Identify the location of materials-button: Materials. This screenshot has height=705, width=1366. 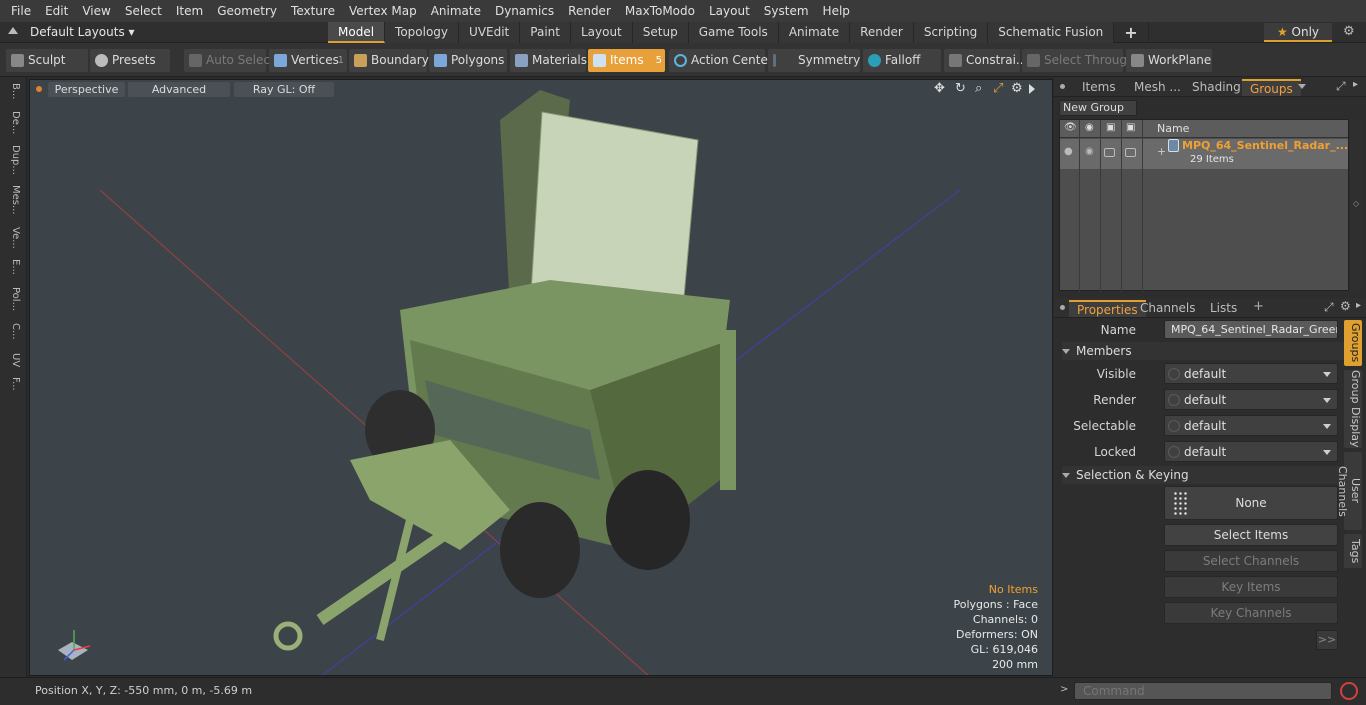
(548, 60).